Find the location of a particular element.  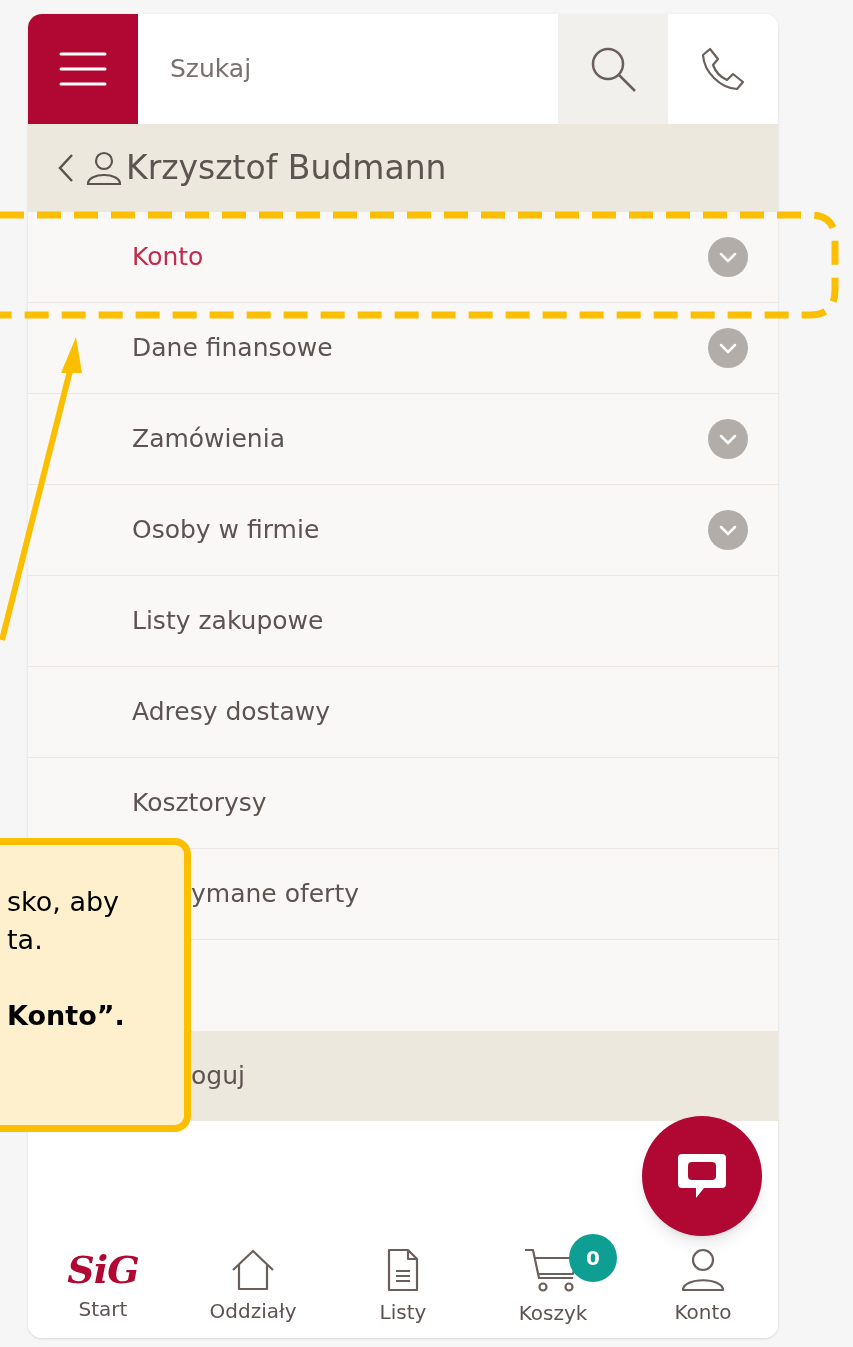

count-badge: 0 is located at coordinates (593, 1258).